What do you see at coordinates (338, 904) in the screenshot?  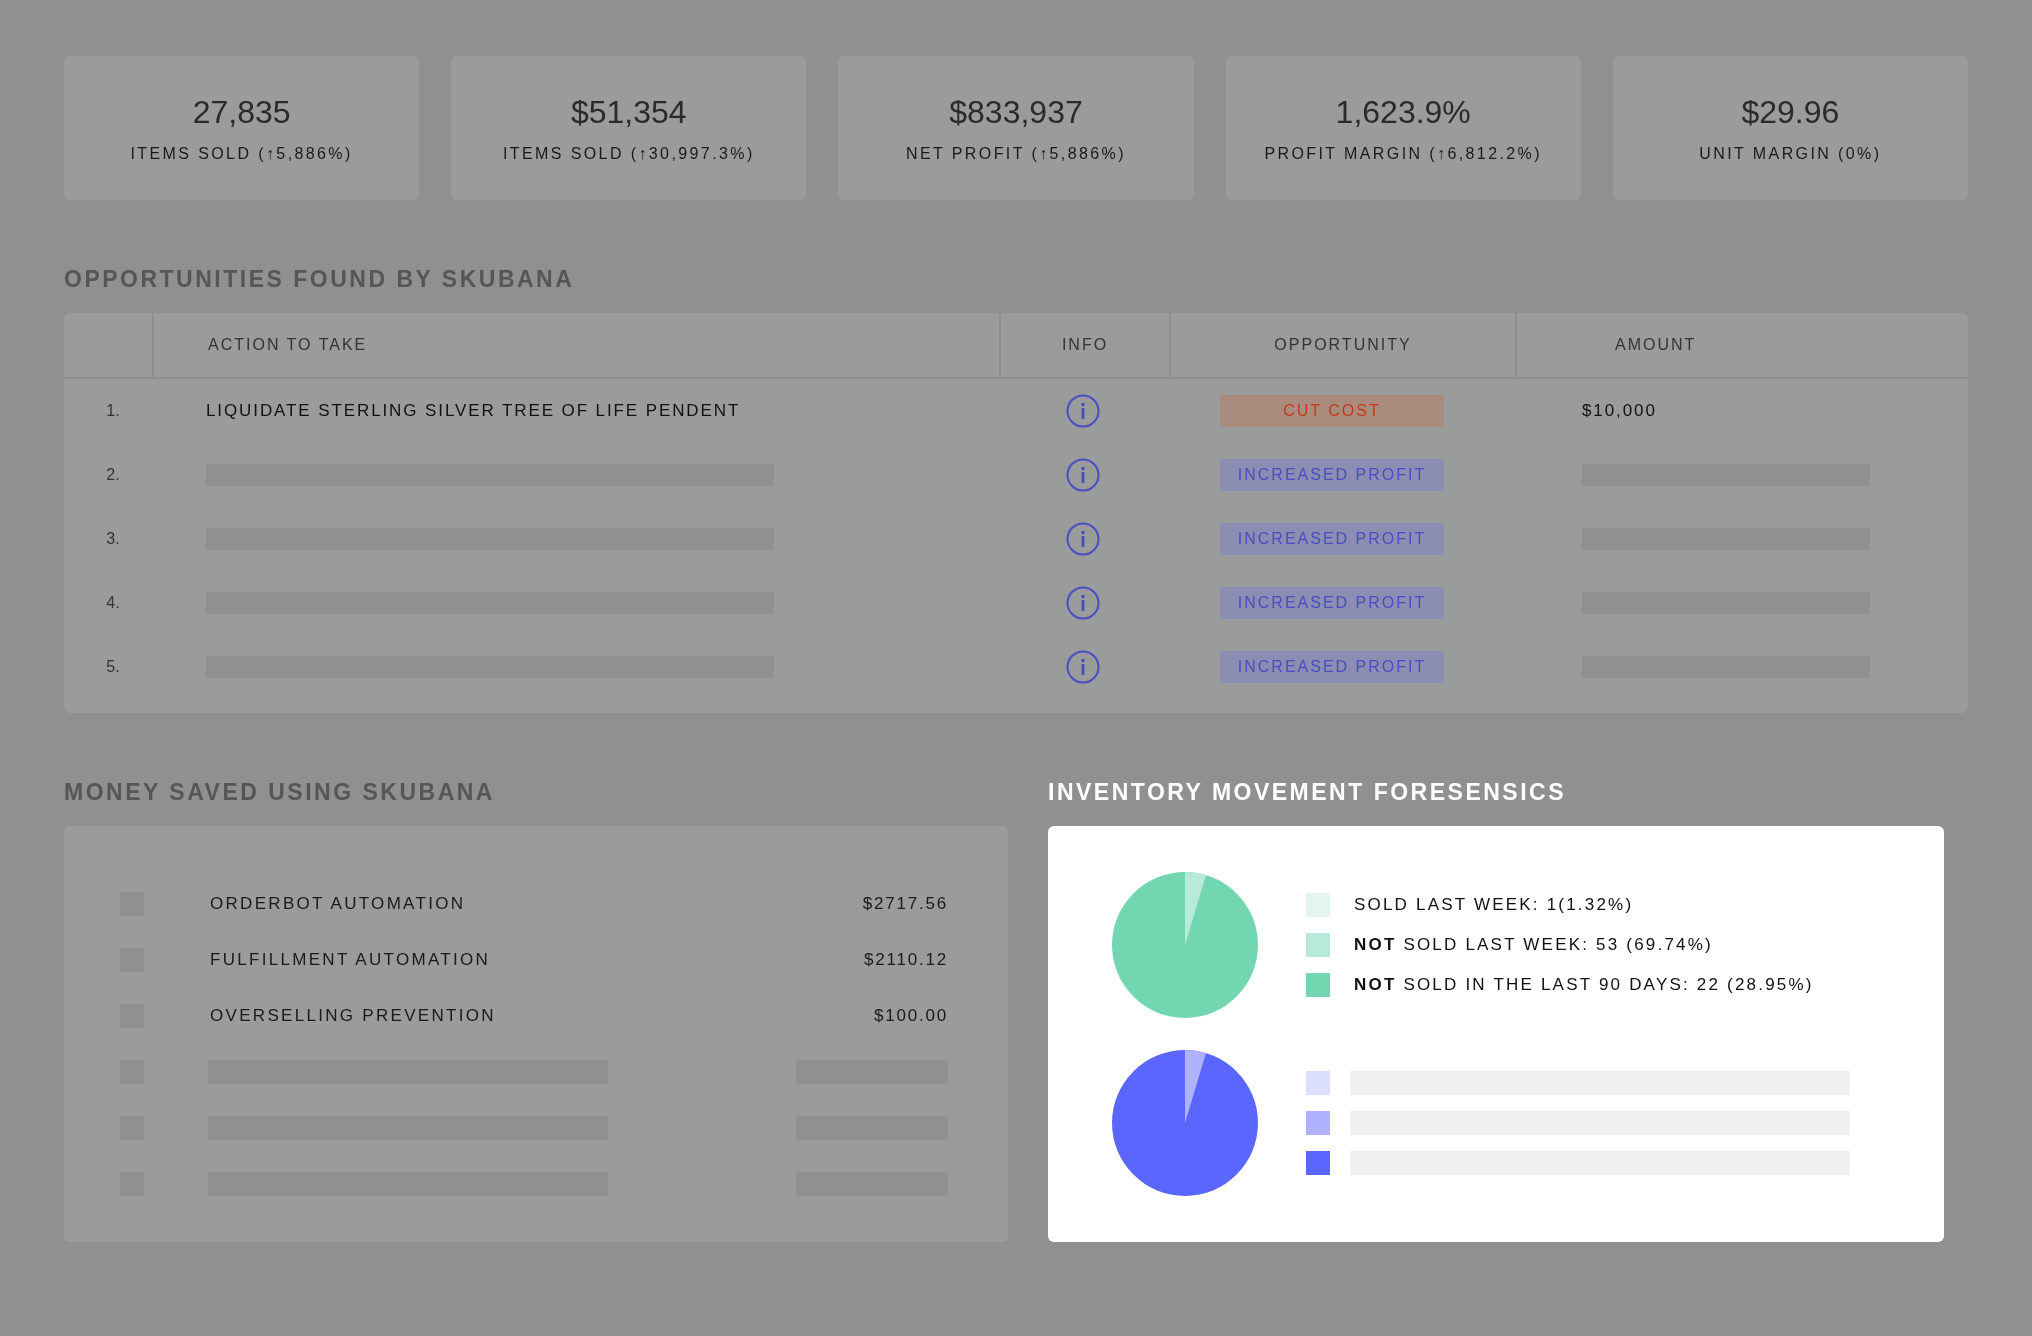 I see `saving-label: ORDERBOT AUTOMATION` at bounding box center [338, 904].